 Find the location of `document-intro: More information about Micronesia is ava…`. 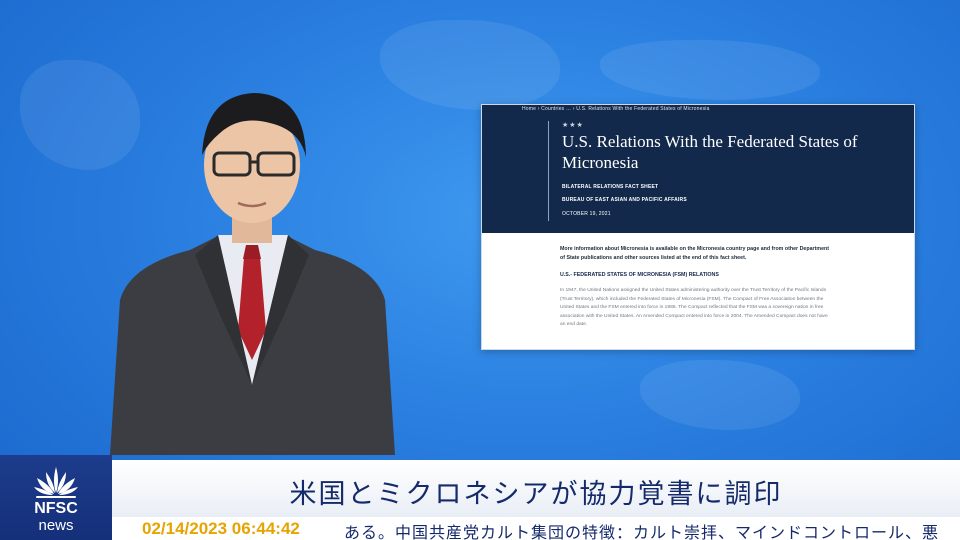

document-intro: More information about Micronesia is ava… is located at coordinates (695, 253).